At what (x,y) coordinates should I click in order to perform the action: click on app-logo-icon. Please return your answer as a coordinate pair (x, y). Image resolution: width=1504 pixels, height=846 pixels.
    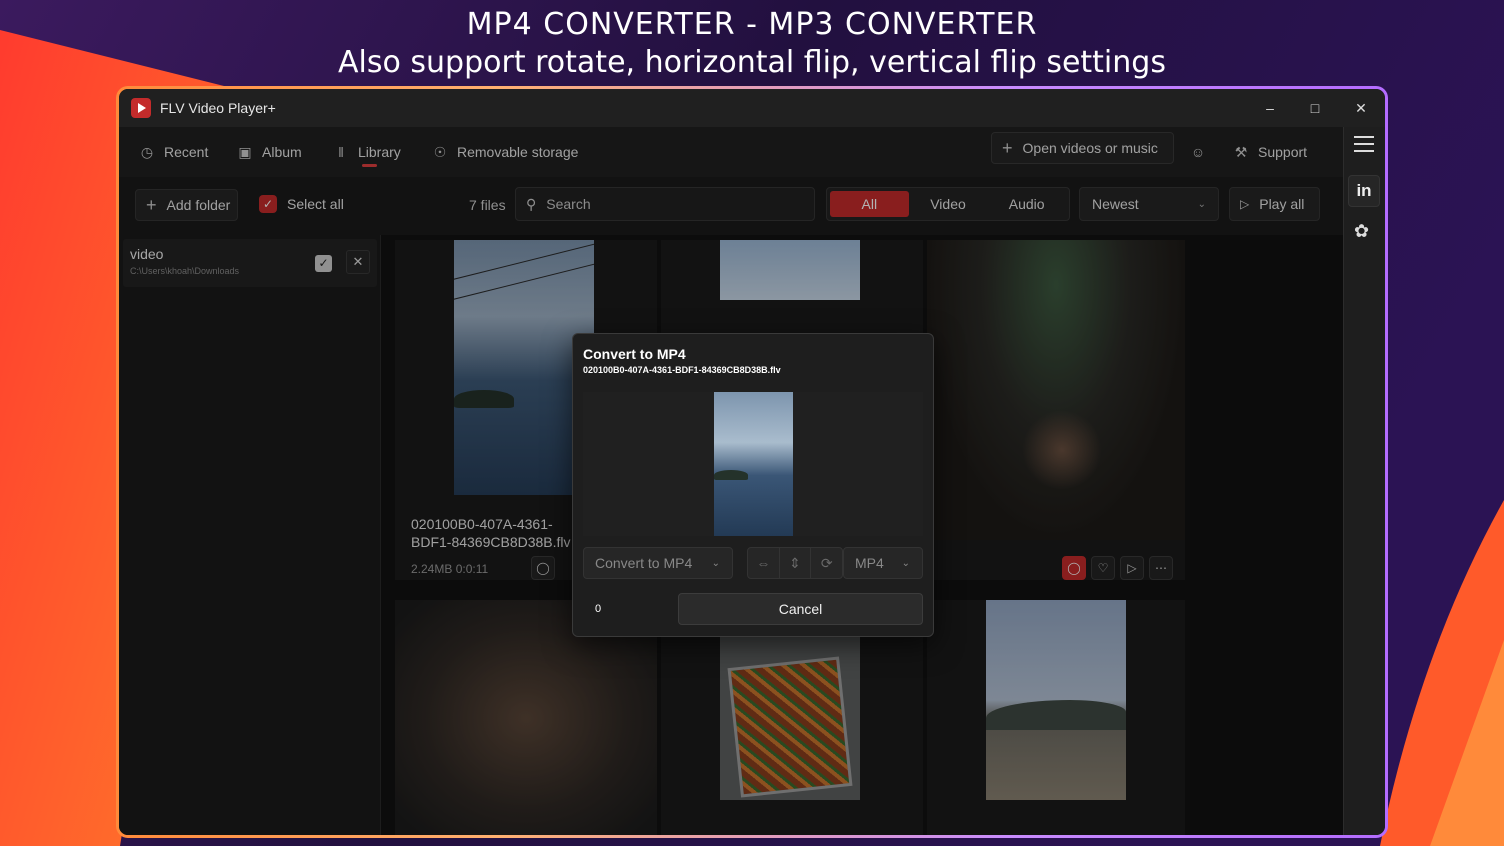
    Looking at the image, I should click on (141, 108).